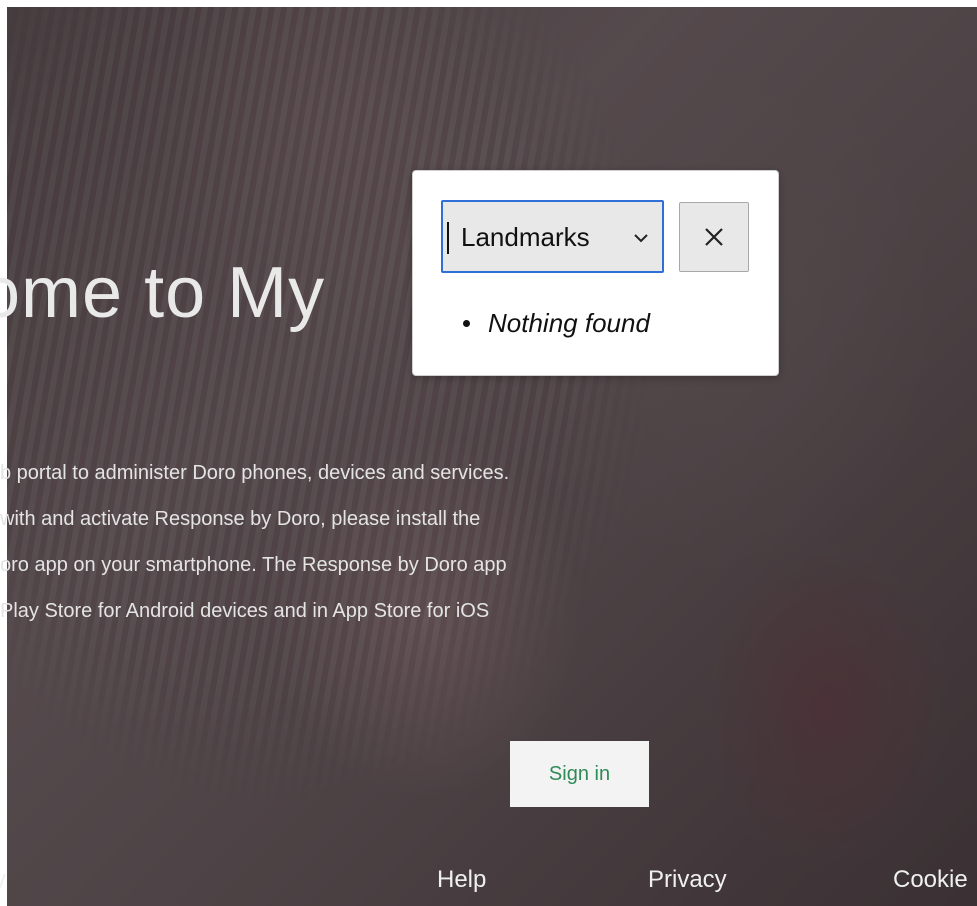 The image size is (977, 906). What do you see at coordinates (641, 237) in the screenshot?
I see `chevron-down-icon` at bounding box center [641, 237].